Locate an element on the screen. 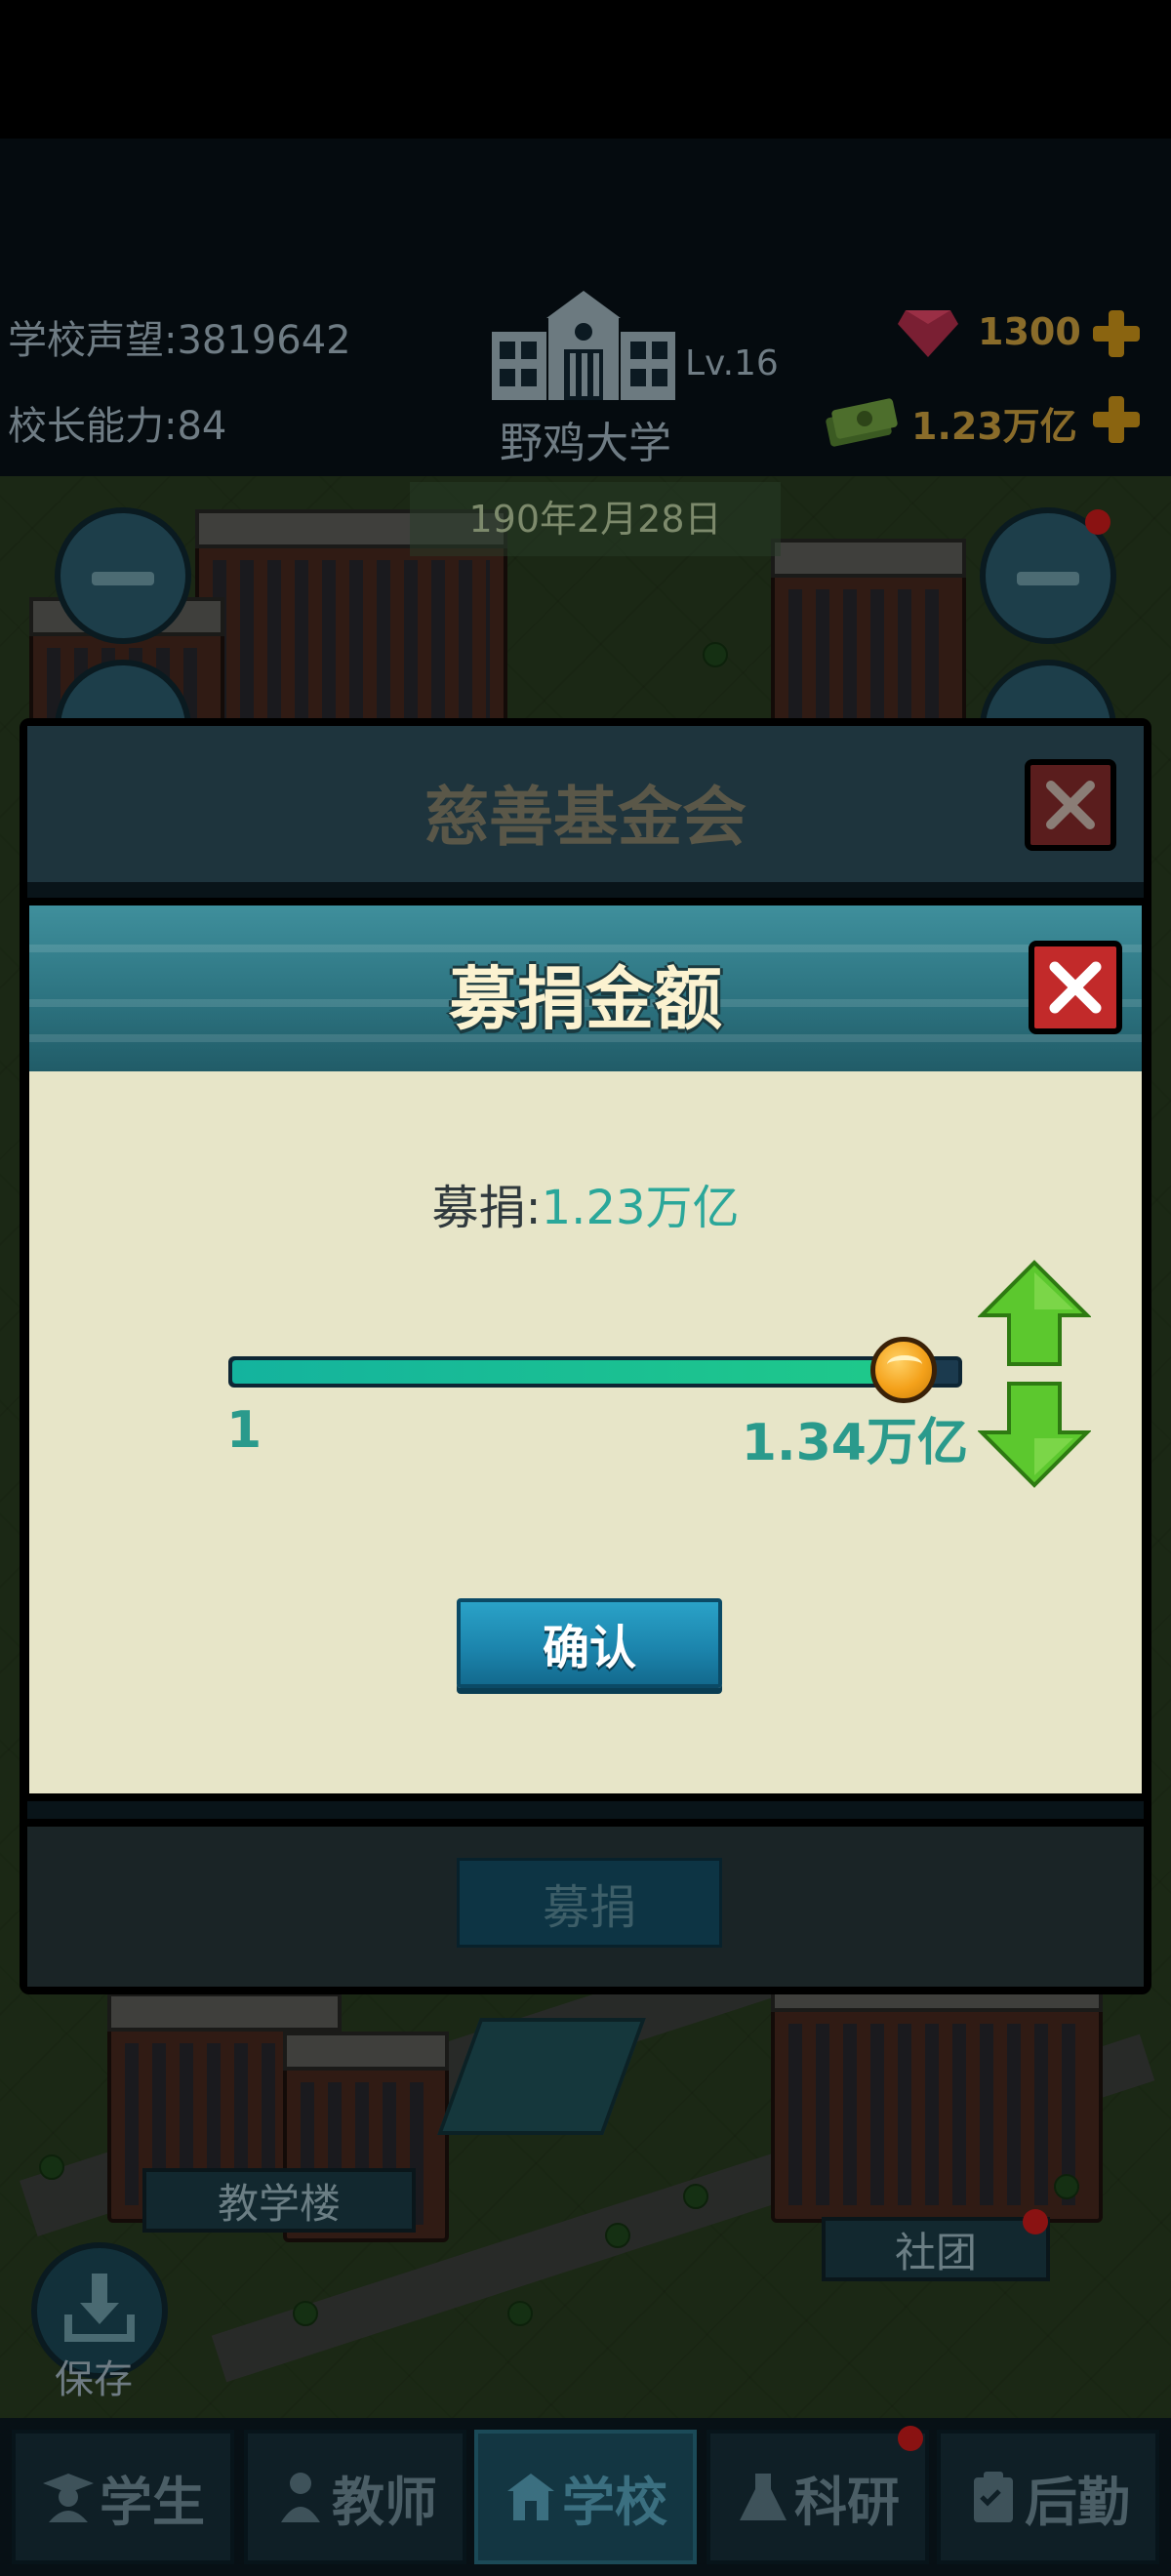  dialog-title: 募捐金额 is located at coordinates (585, 999).